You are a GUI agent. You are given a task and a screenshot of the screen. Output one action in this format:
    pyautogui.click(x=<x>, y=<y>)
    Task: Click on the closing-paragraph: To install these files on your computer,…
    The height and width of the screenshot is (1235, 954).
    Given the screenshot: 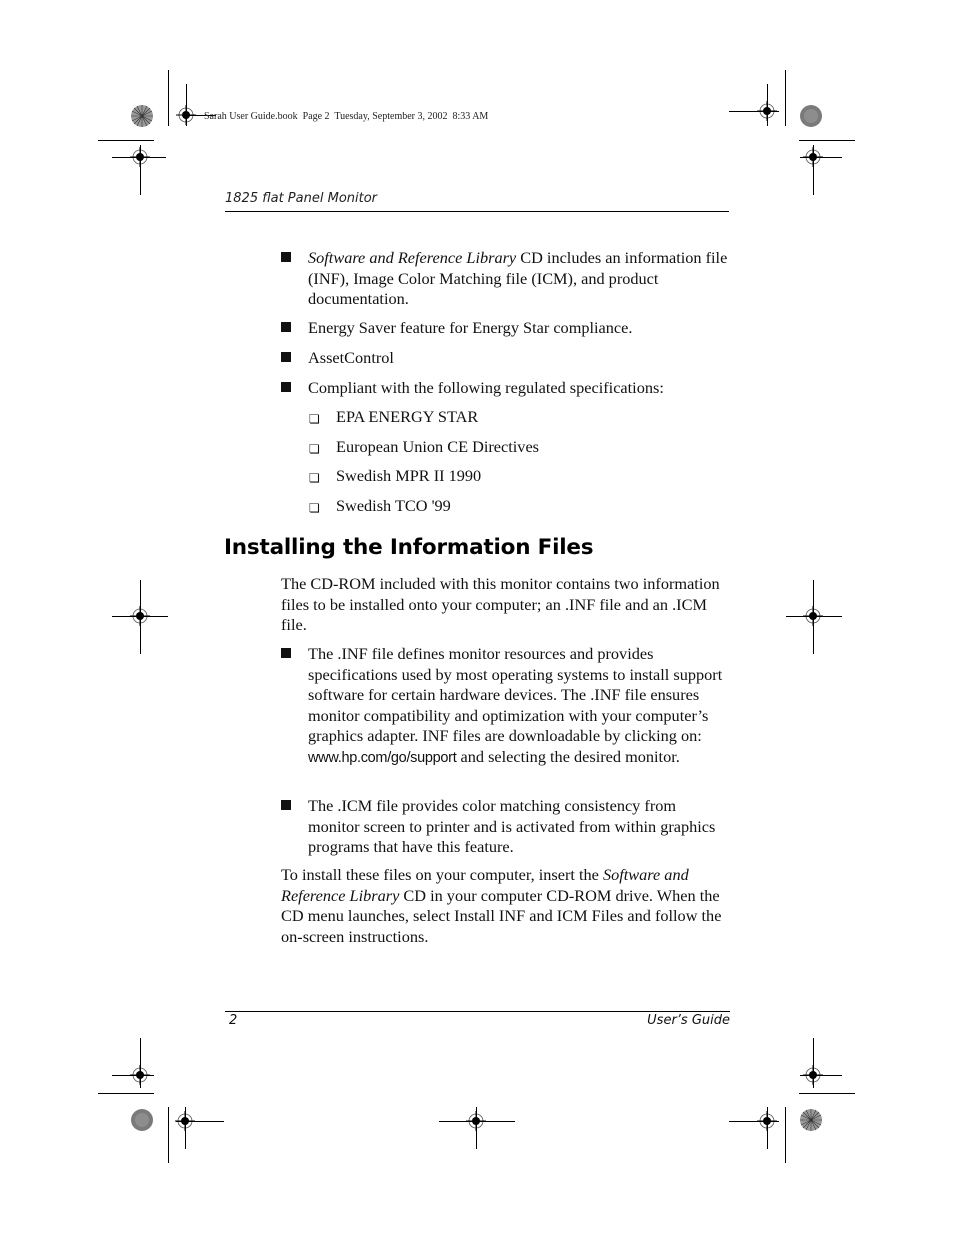 What is the action you would take?
    pyautogui.click(x=501, y=905)
    